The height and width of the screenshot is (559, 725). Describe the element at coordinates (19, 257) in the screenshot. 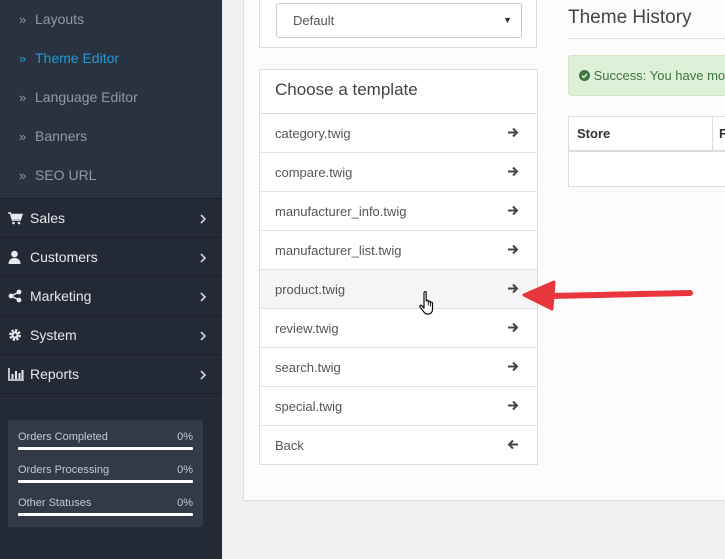

I see `user-icon` at that location.